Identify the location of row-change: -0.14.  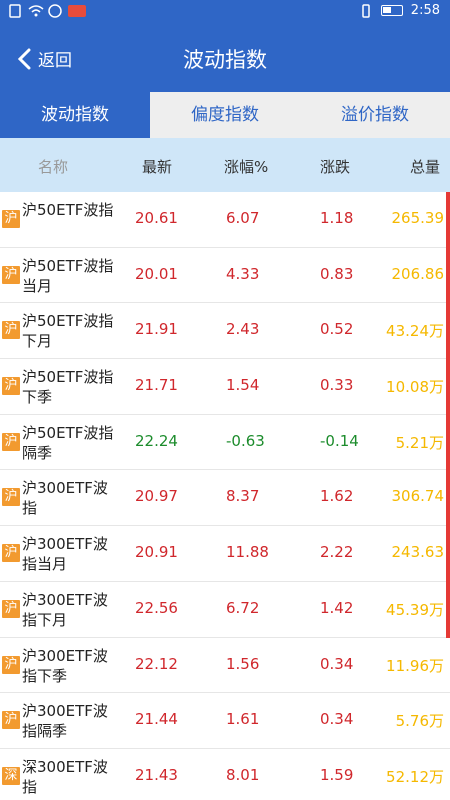
(339, 440).